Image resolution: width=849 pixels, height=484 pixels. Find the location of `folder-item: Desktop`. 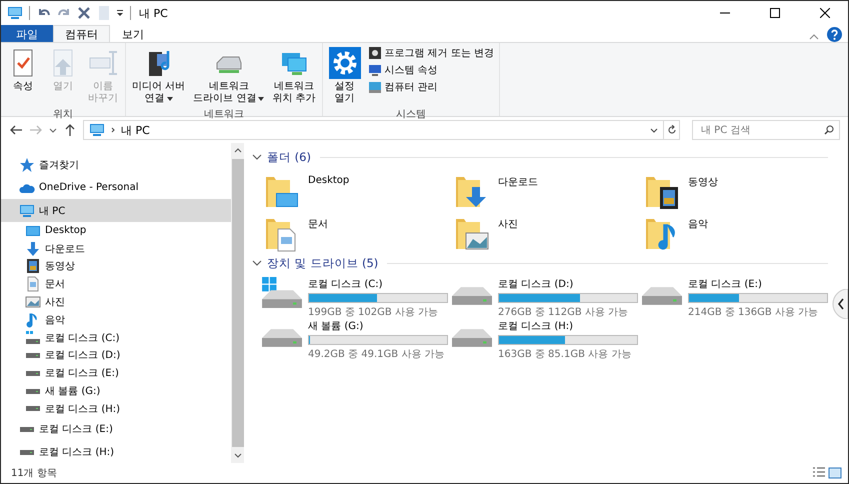

folder-item: Desktop is located at coordinates (357, 190).